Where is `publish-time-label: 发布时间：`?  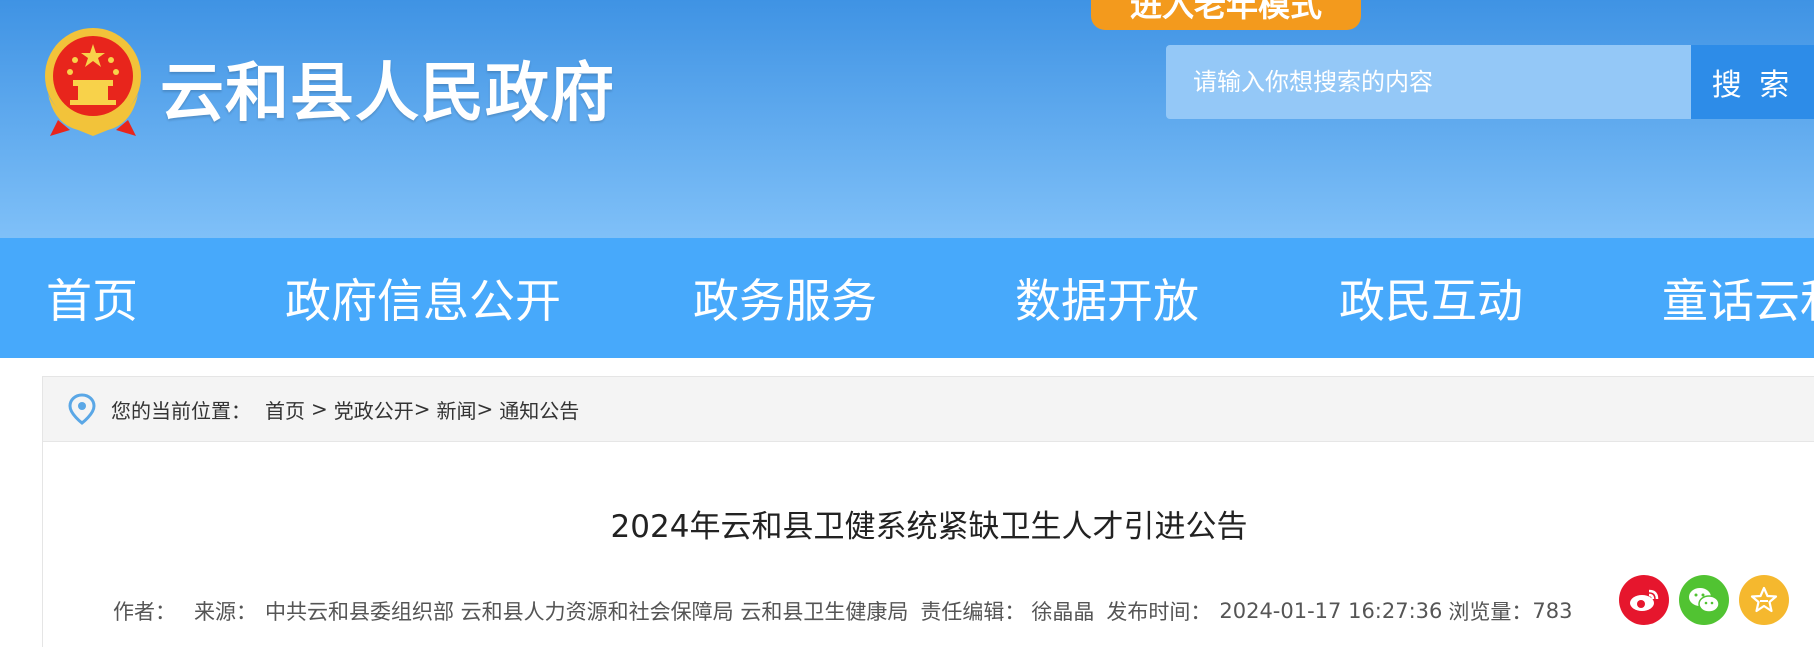 publish-time-label: 发布时间： is located at coordinates (1159, 612).